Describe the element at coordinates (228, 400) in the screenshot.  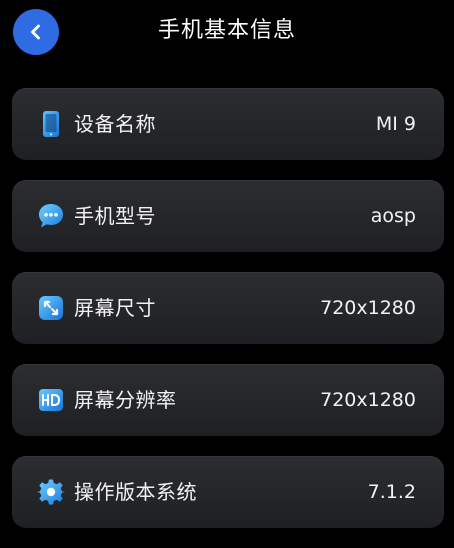
I see `screen-resolution-row: 屏幕分辨率 720x1280` at that location.